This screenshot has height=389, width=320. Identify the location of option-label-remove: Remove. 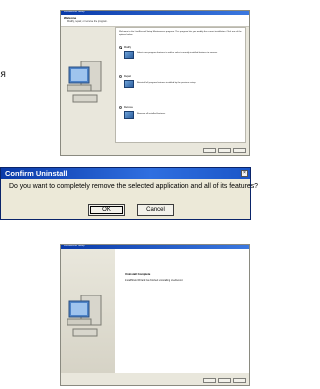
(128, 107).